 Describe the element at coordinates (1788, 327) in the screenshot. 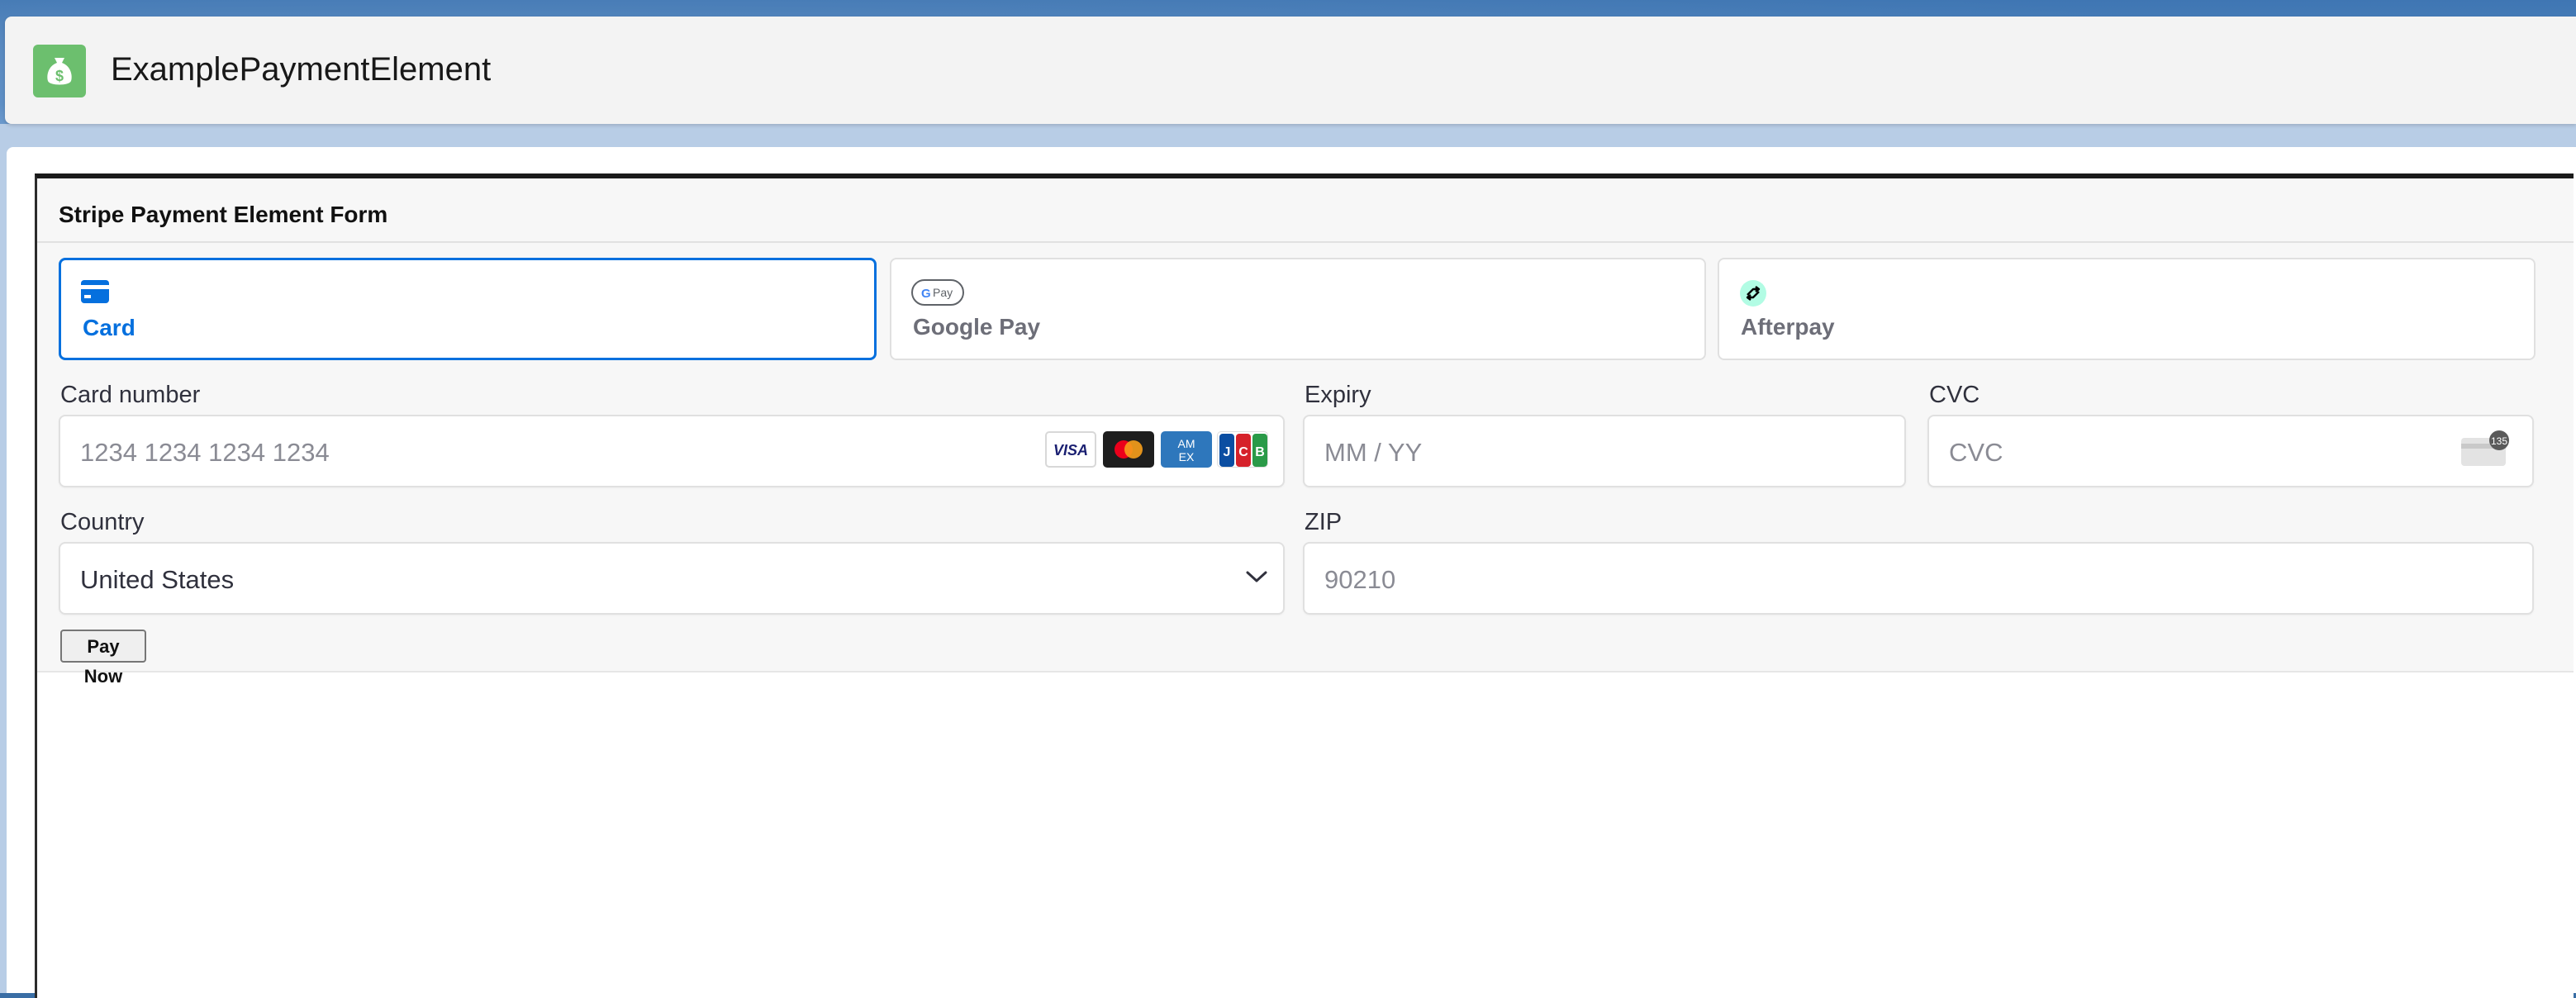

I see `tab-label: Afterpay` at that location.